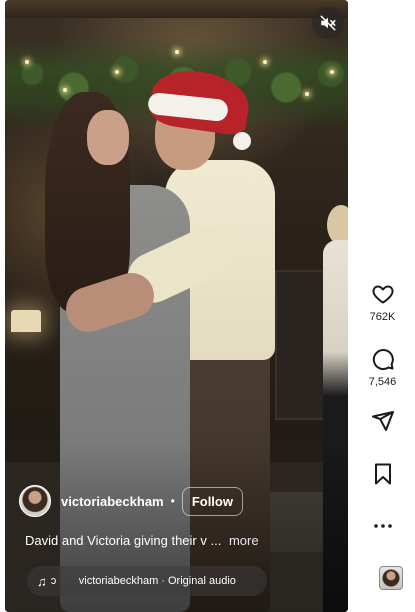 The width and height of the screenshot is (415, 612). Describe the element at coordinates (382, 294) in the screenshot. I see `heart-icon` at that location.